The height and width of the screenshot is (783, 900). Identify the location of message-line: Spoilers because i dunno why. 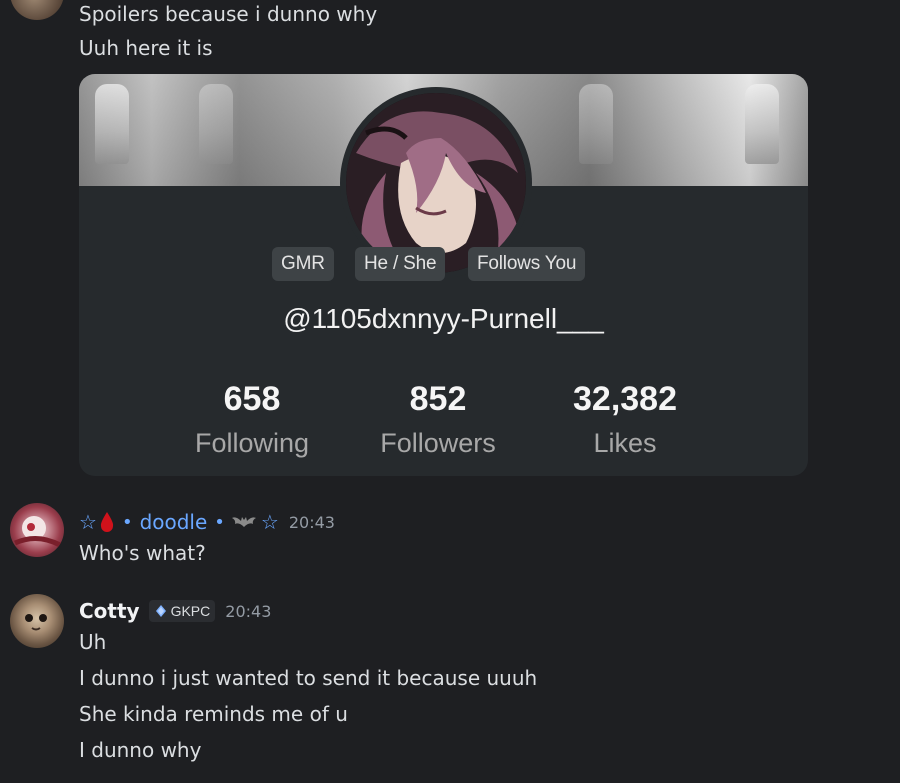
(228, 14).